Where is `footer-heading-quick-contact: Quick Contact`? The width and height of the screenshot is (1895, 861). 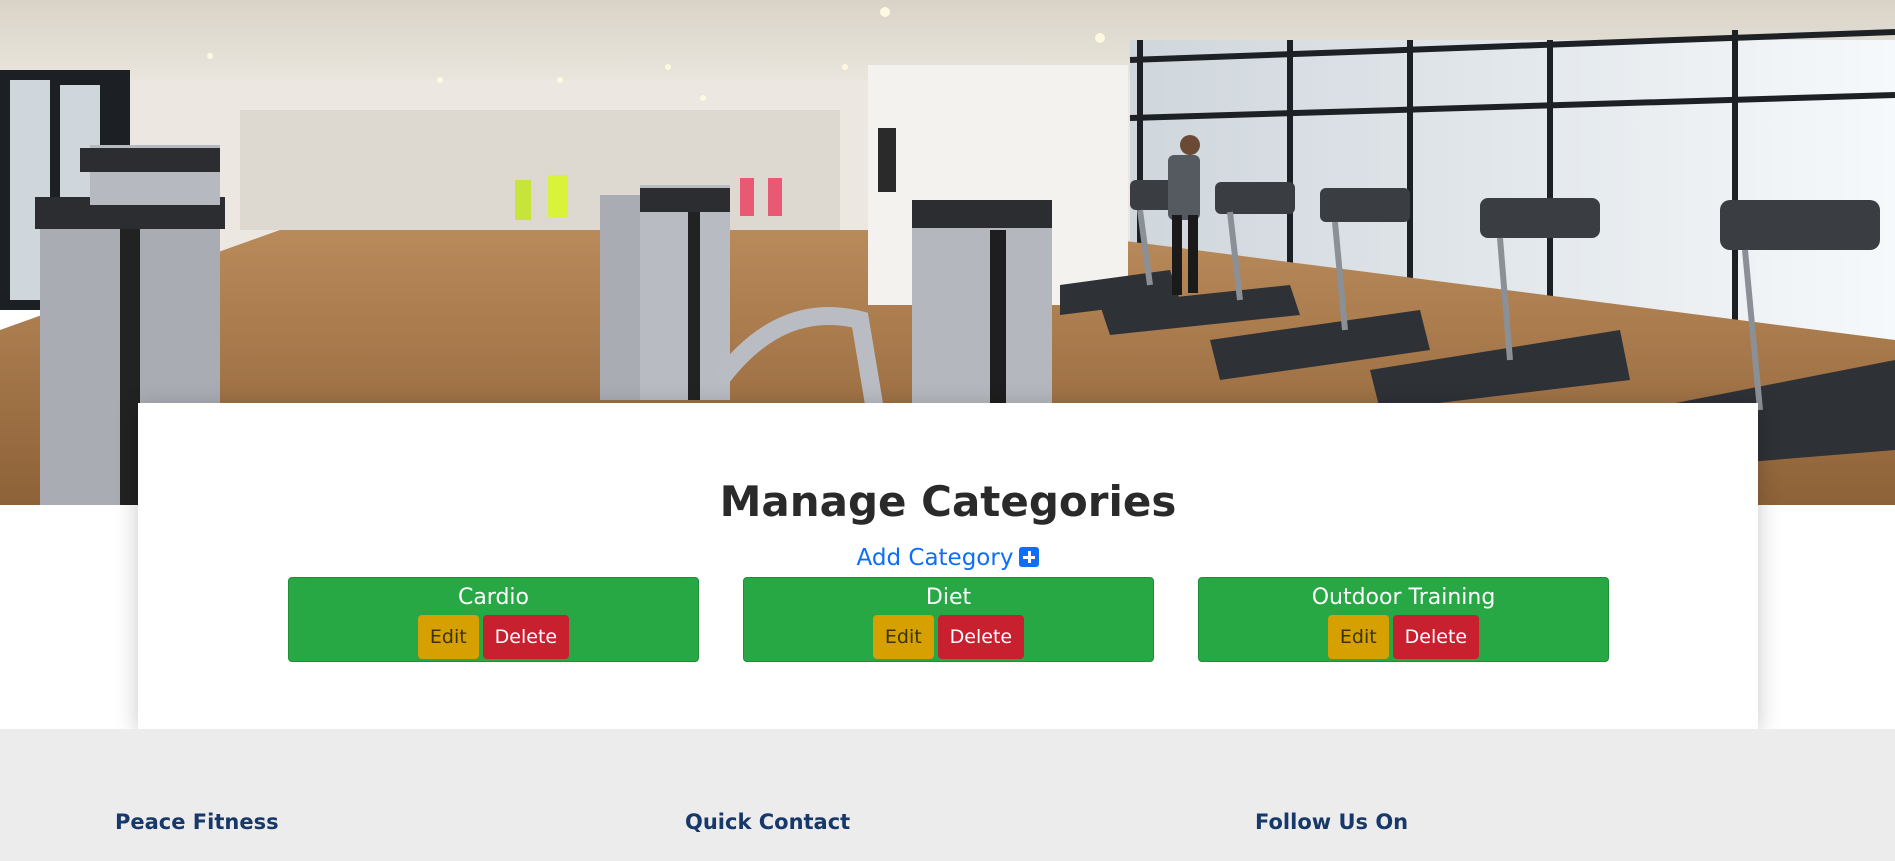 footer-heading-quick-contact: Quick Contact is located at coordinates (768, 822).